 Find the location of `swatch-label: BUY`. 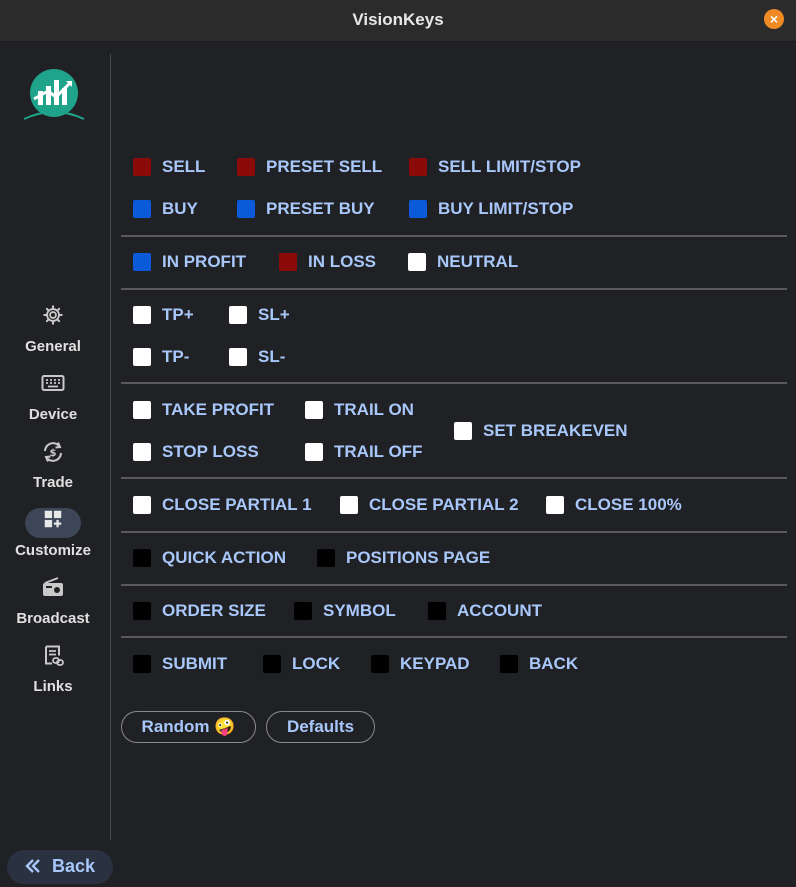

swatch-label: BUY is located at coordinates (180, 208).